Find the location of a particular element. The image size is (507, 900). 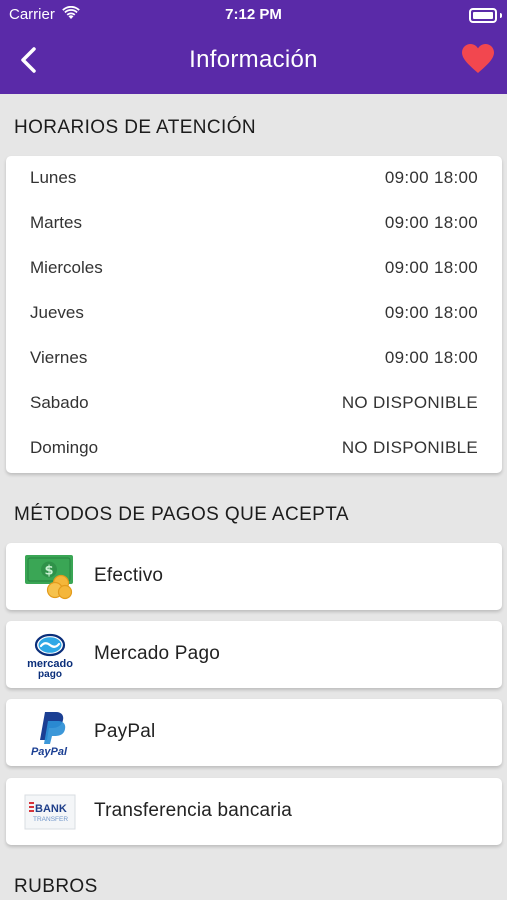

cash-icon: $ is located at coordinates (49, 577).